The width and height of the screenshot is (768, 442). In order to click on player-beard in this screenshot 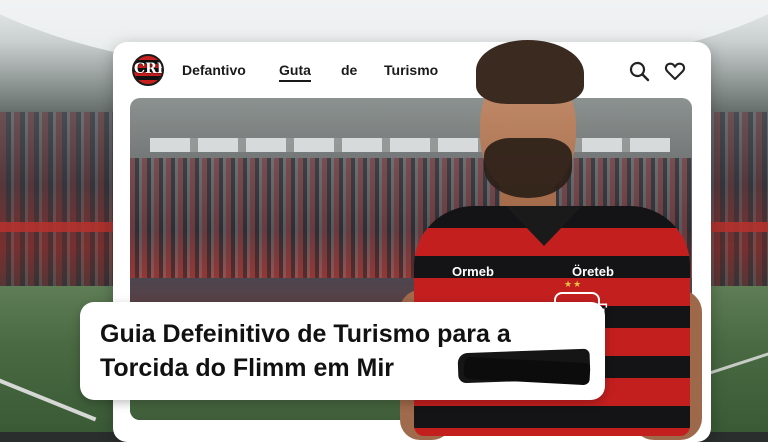, I will do `click(528, 168)`.